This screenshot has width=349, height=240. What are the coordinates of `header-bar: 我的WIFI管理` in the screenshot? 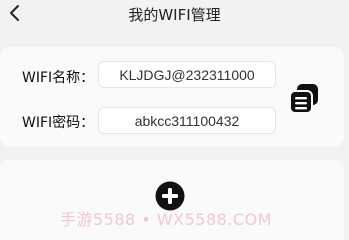 It's located at (174, 15).